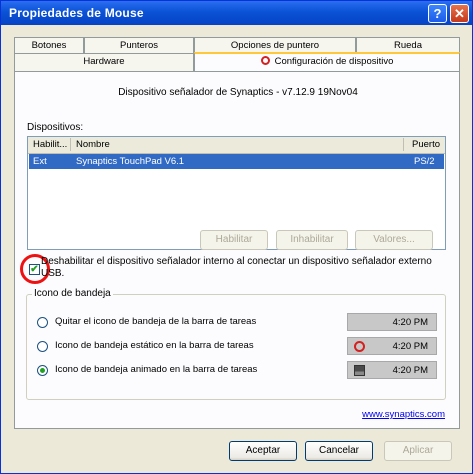 This screenshot has width=473, height=474. Describe the element at coordinates (437, 13) in the screenshot. I see `help-button: ?` at that location.